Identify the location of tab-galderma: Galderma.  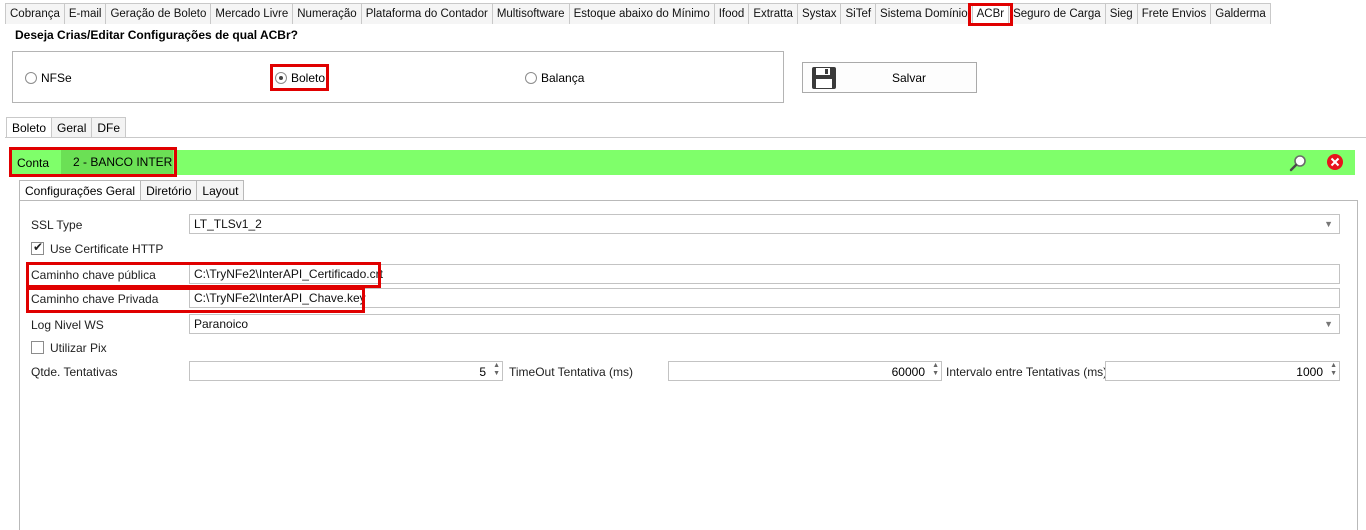
(1240, 13).